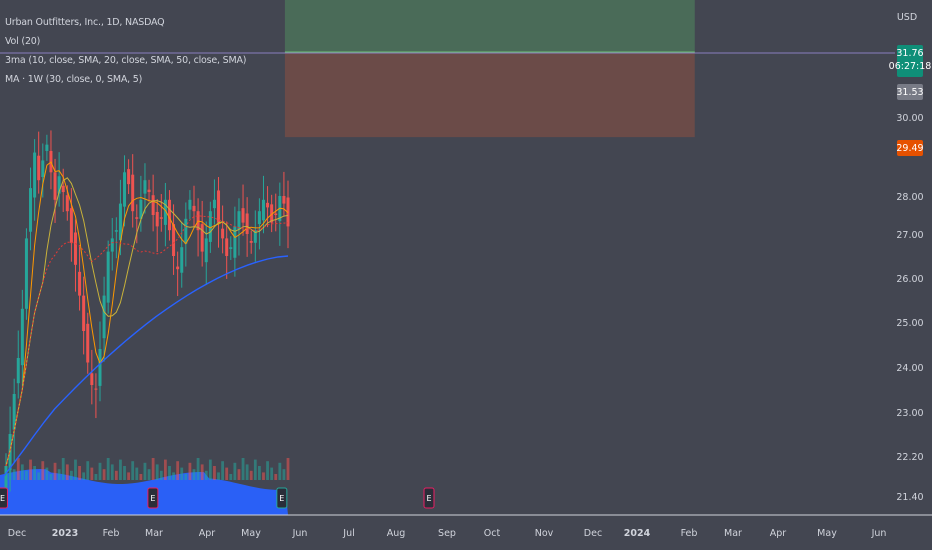  Describe the element at coordinates (909, 323) in the screenshot. I see `y-tick-label: 25.00` at that location.